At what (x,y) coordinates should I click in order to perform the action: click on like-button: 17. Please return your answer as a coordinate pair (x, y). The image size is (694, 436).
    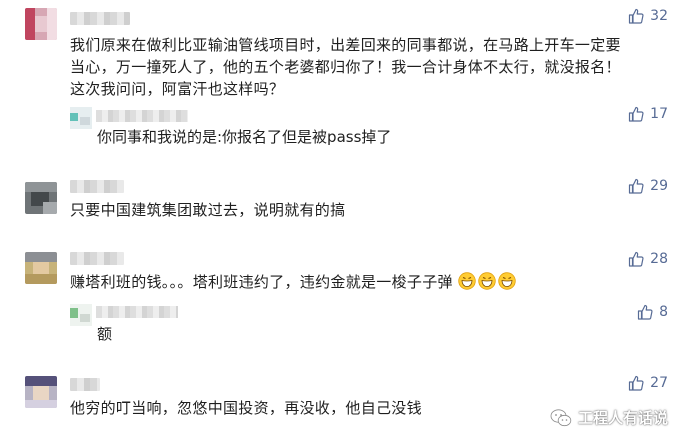
    Looking at the image, I should click on (648, 114).